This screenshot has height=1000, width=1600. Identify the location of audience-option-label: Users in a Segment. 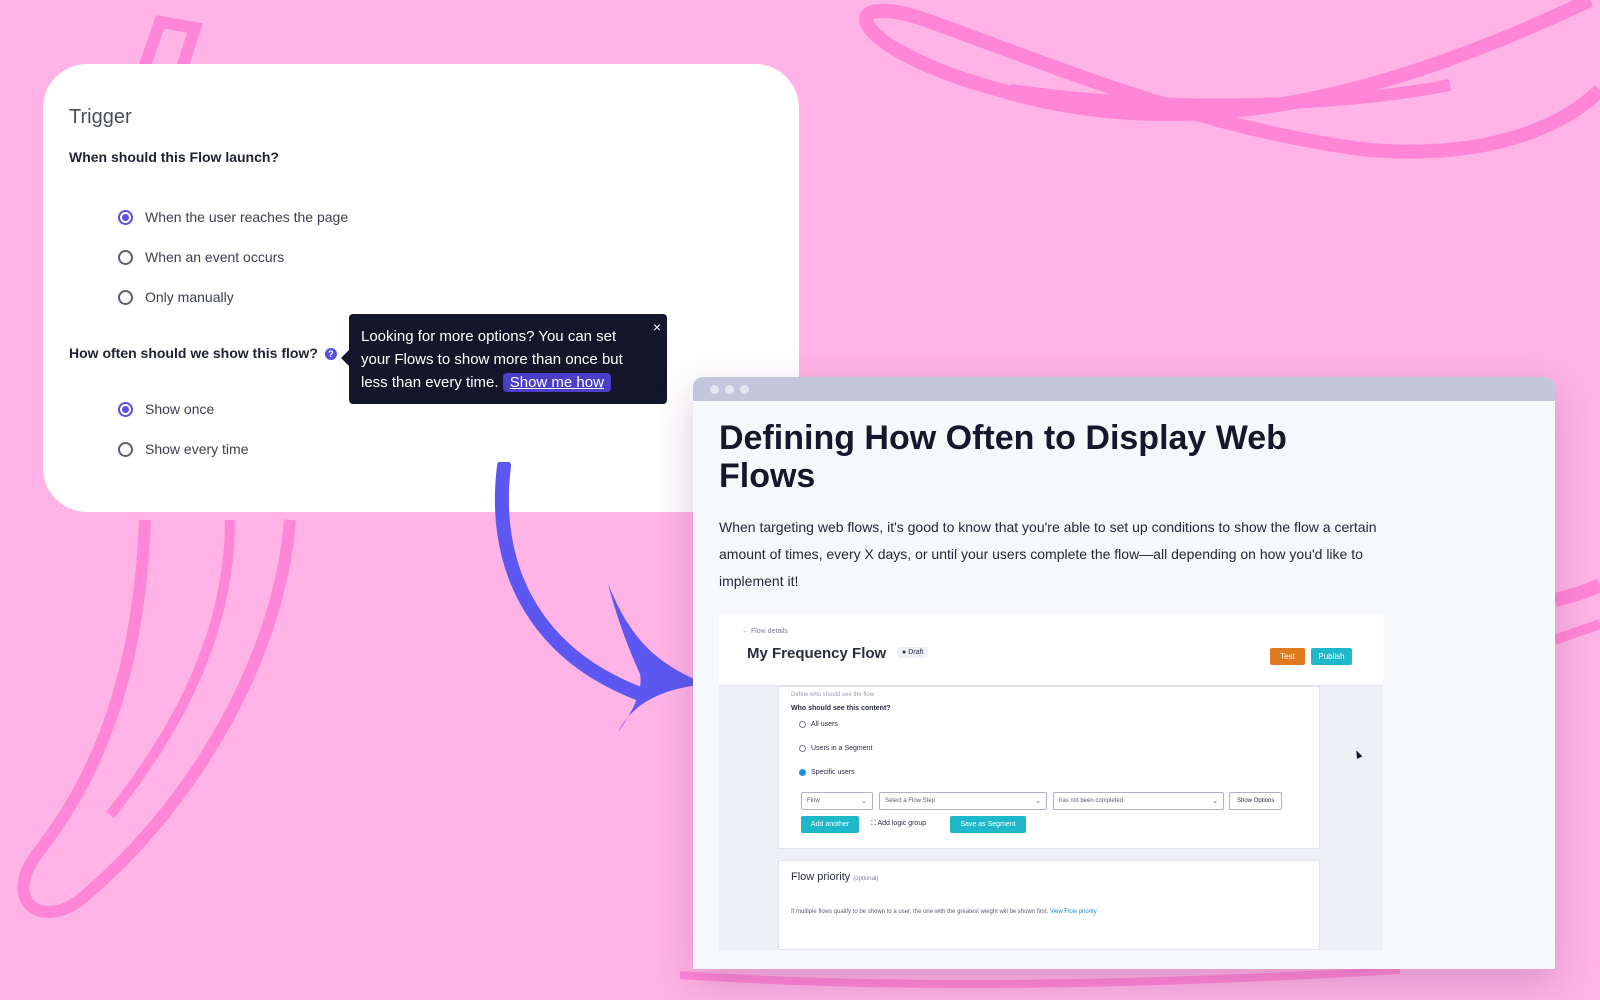
(842, 748).